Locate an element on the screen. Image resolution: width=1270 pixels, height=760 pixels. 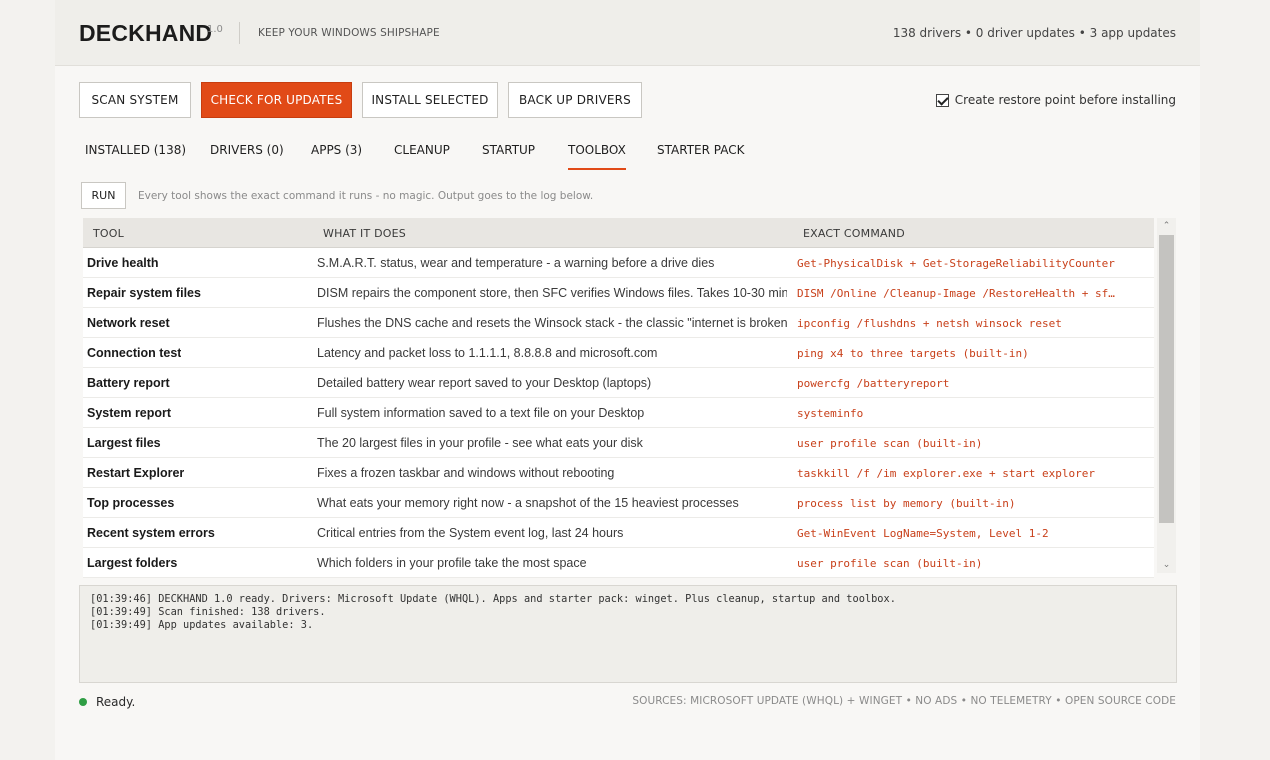
install-selected-button: INSTALL SELECTED is located at coordinates (430, 100).